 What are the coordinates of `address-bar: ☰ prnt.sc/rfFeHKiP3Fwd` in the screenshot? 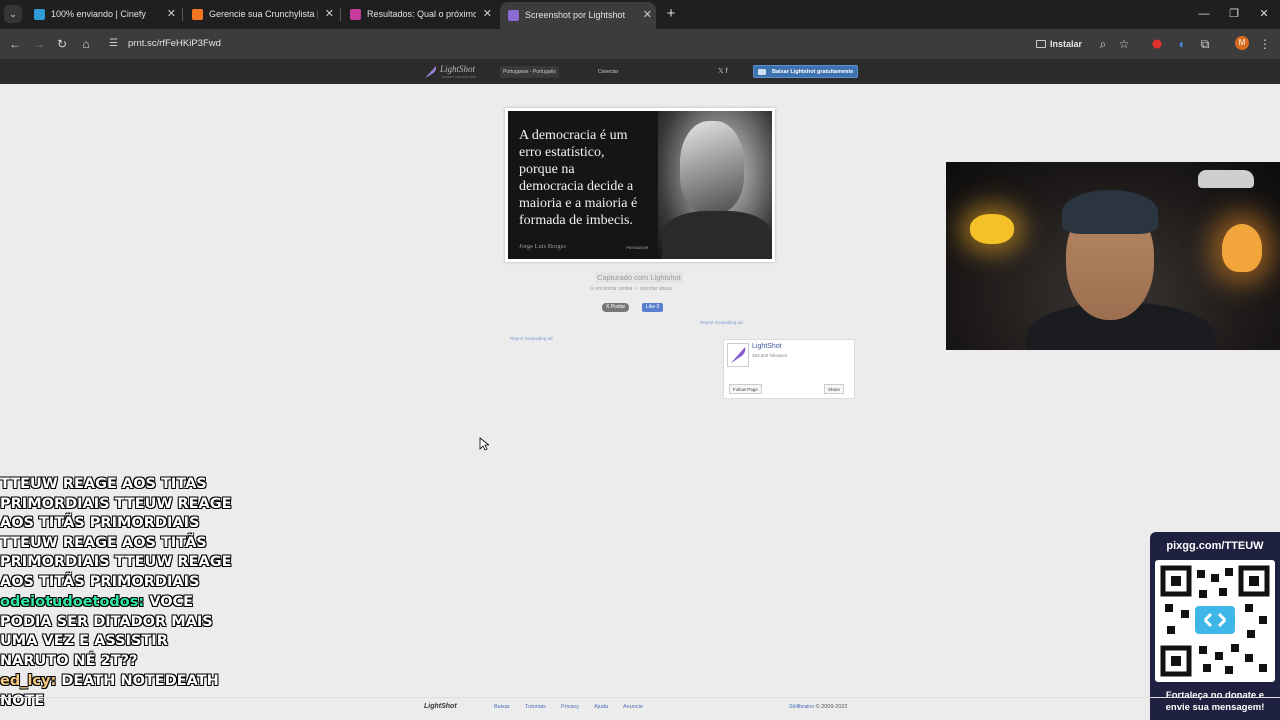 It's located at (566, 44).